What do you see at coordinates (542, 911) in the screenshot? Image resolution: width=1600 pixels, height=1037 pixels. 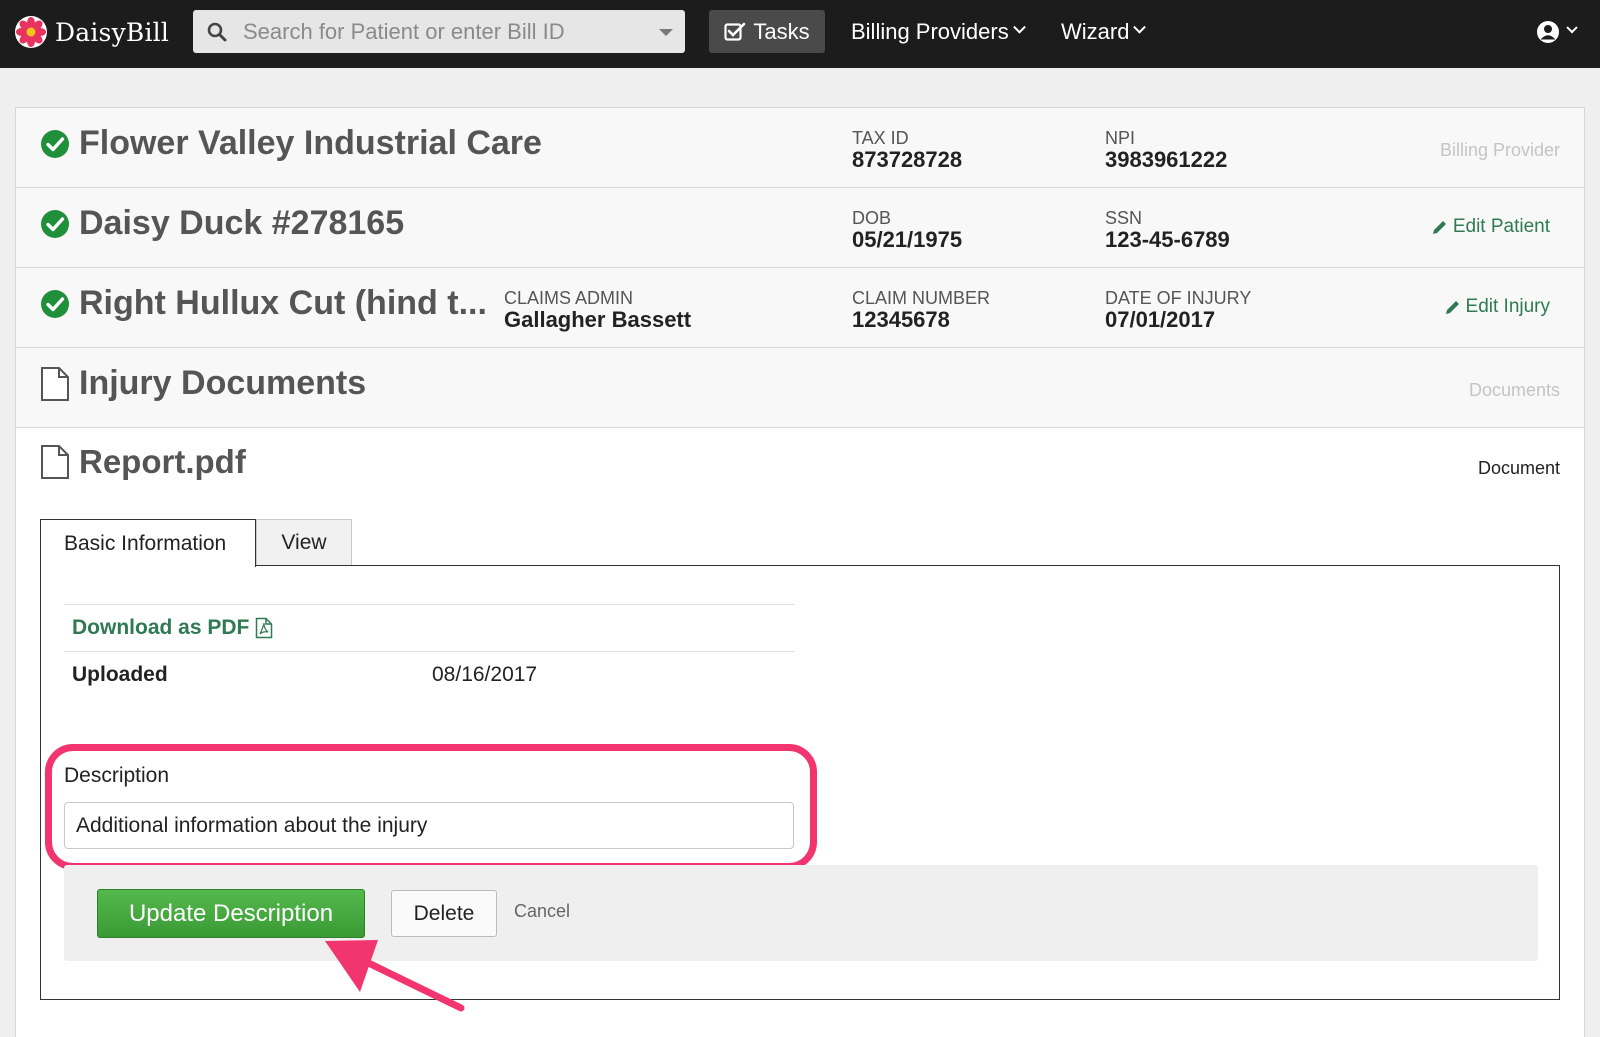 I see `cancel-link: Cancel` at bounding box center [542, 911].